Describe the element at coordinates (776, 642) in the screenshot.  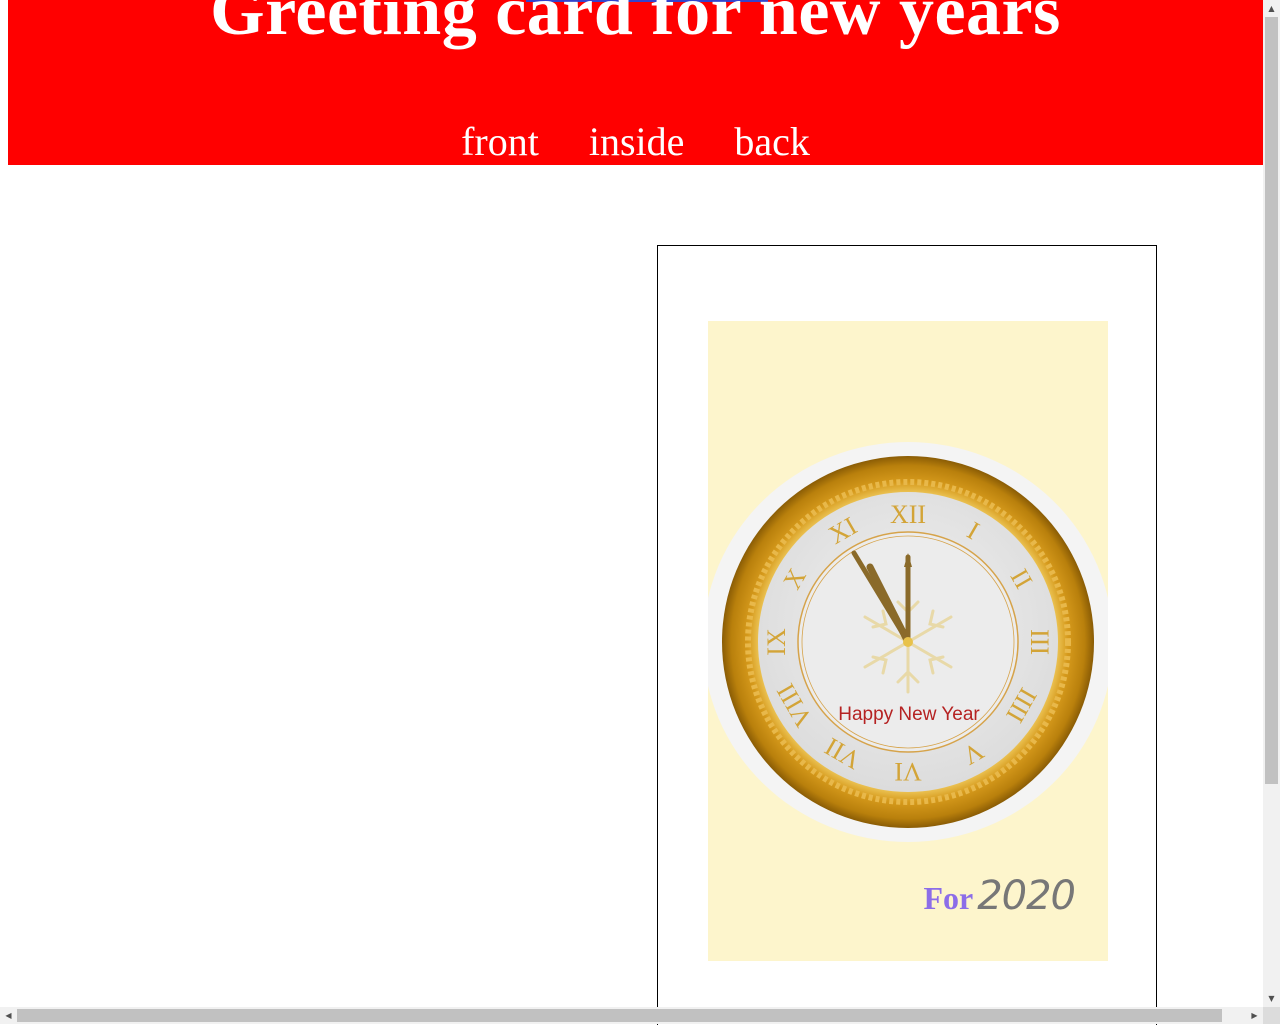
I see `svg-text: IX` at that location.